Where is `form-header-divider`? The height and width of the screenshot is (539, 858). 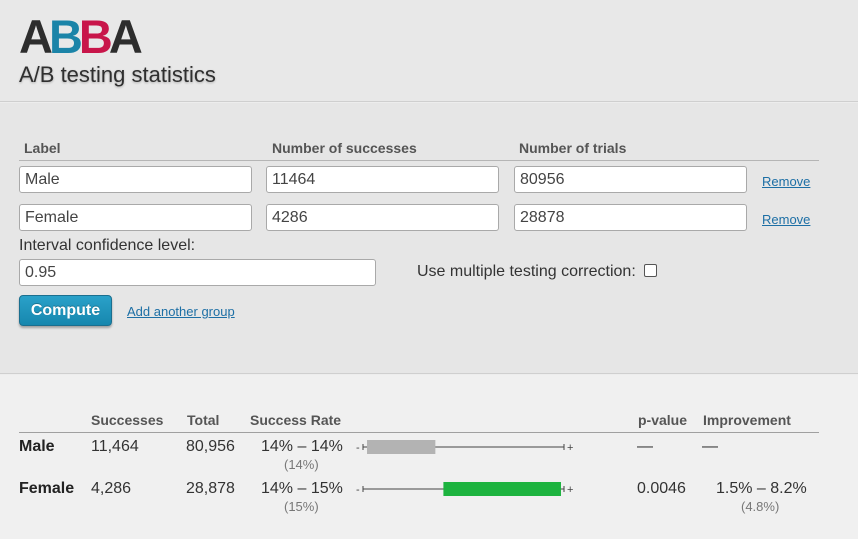
form-header-divider is located at coordinates (419, 160).